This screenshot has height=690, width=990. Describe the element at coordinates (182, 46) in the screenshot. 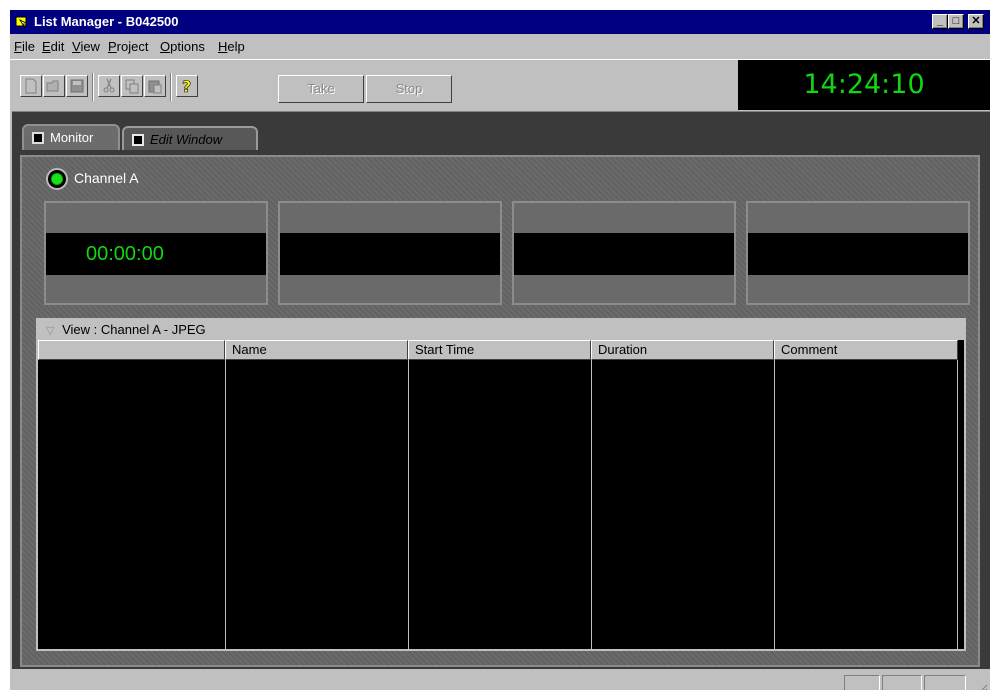

I see `menu-options: Options` at that location.